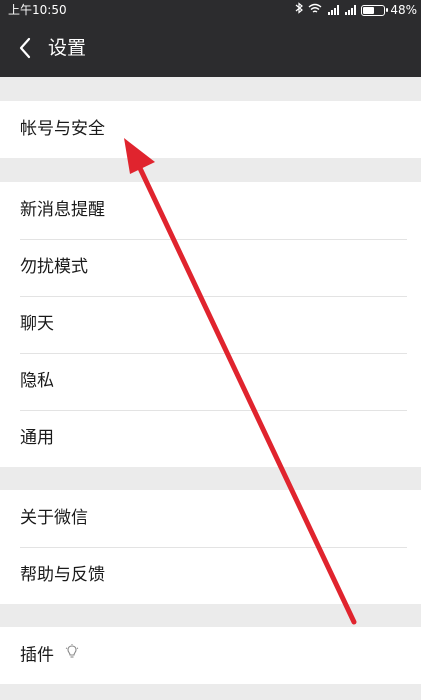 Image resolution: width=421 pixels, height=700 pixels. I want to click on settings-item-label: 通用, so click(37, 438).